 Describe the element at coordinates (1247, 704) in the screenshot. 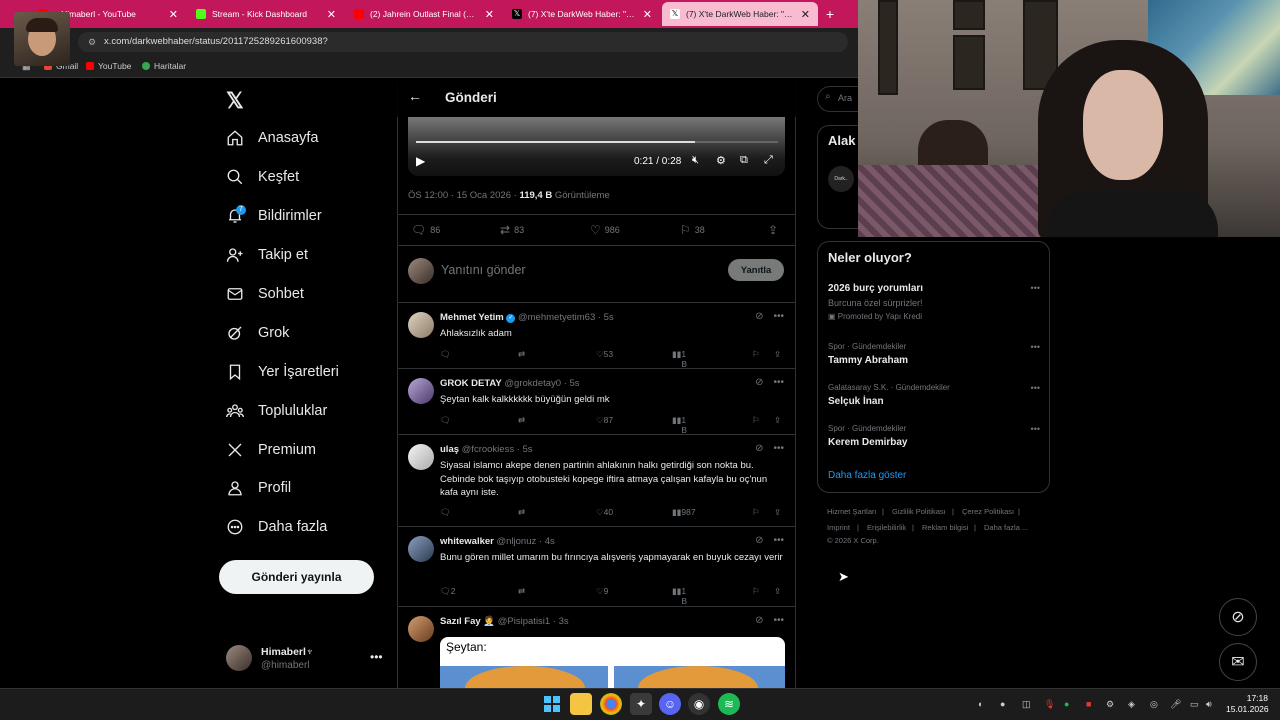

I see `system-clock: 17:18 15.01.2026` at that location.